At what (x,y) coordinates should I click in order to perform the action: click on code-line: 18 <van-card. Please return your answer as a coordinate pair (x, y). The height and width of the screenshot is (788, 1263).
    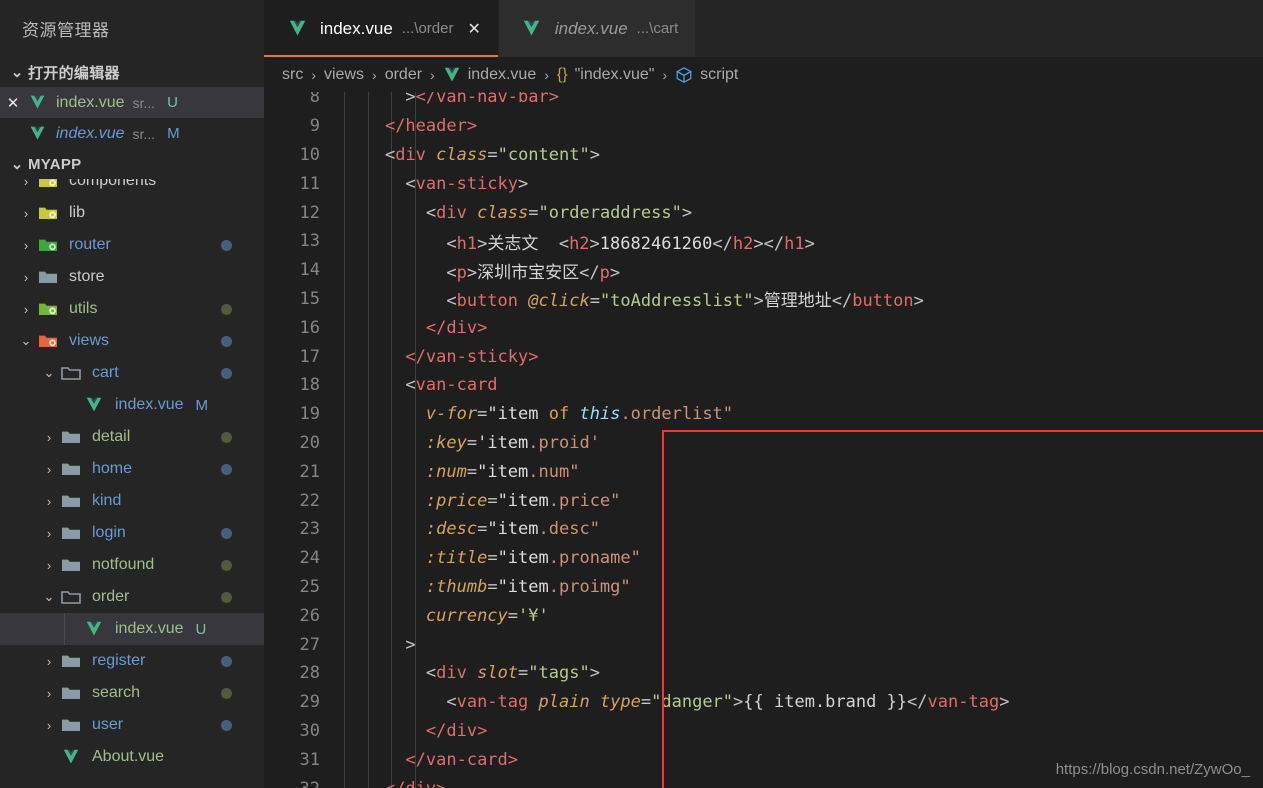
    Looking at the image, I should click on (763, 385).